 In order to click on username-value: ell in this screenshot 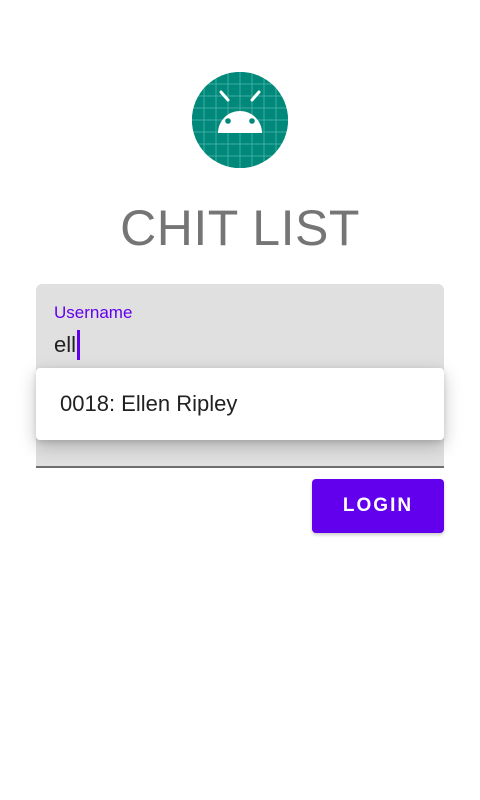, I will do `click(65, 344)`.